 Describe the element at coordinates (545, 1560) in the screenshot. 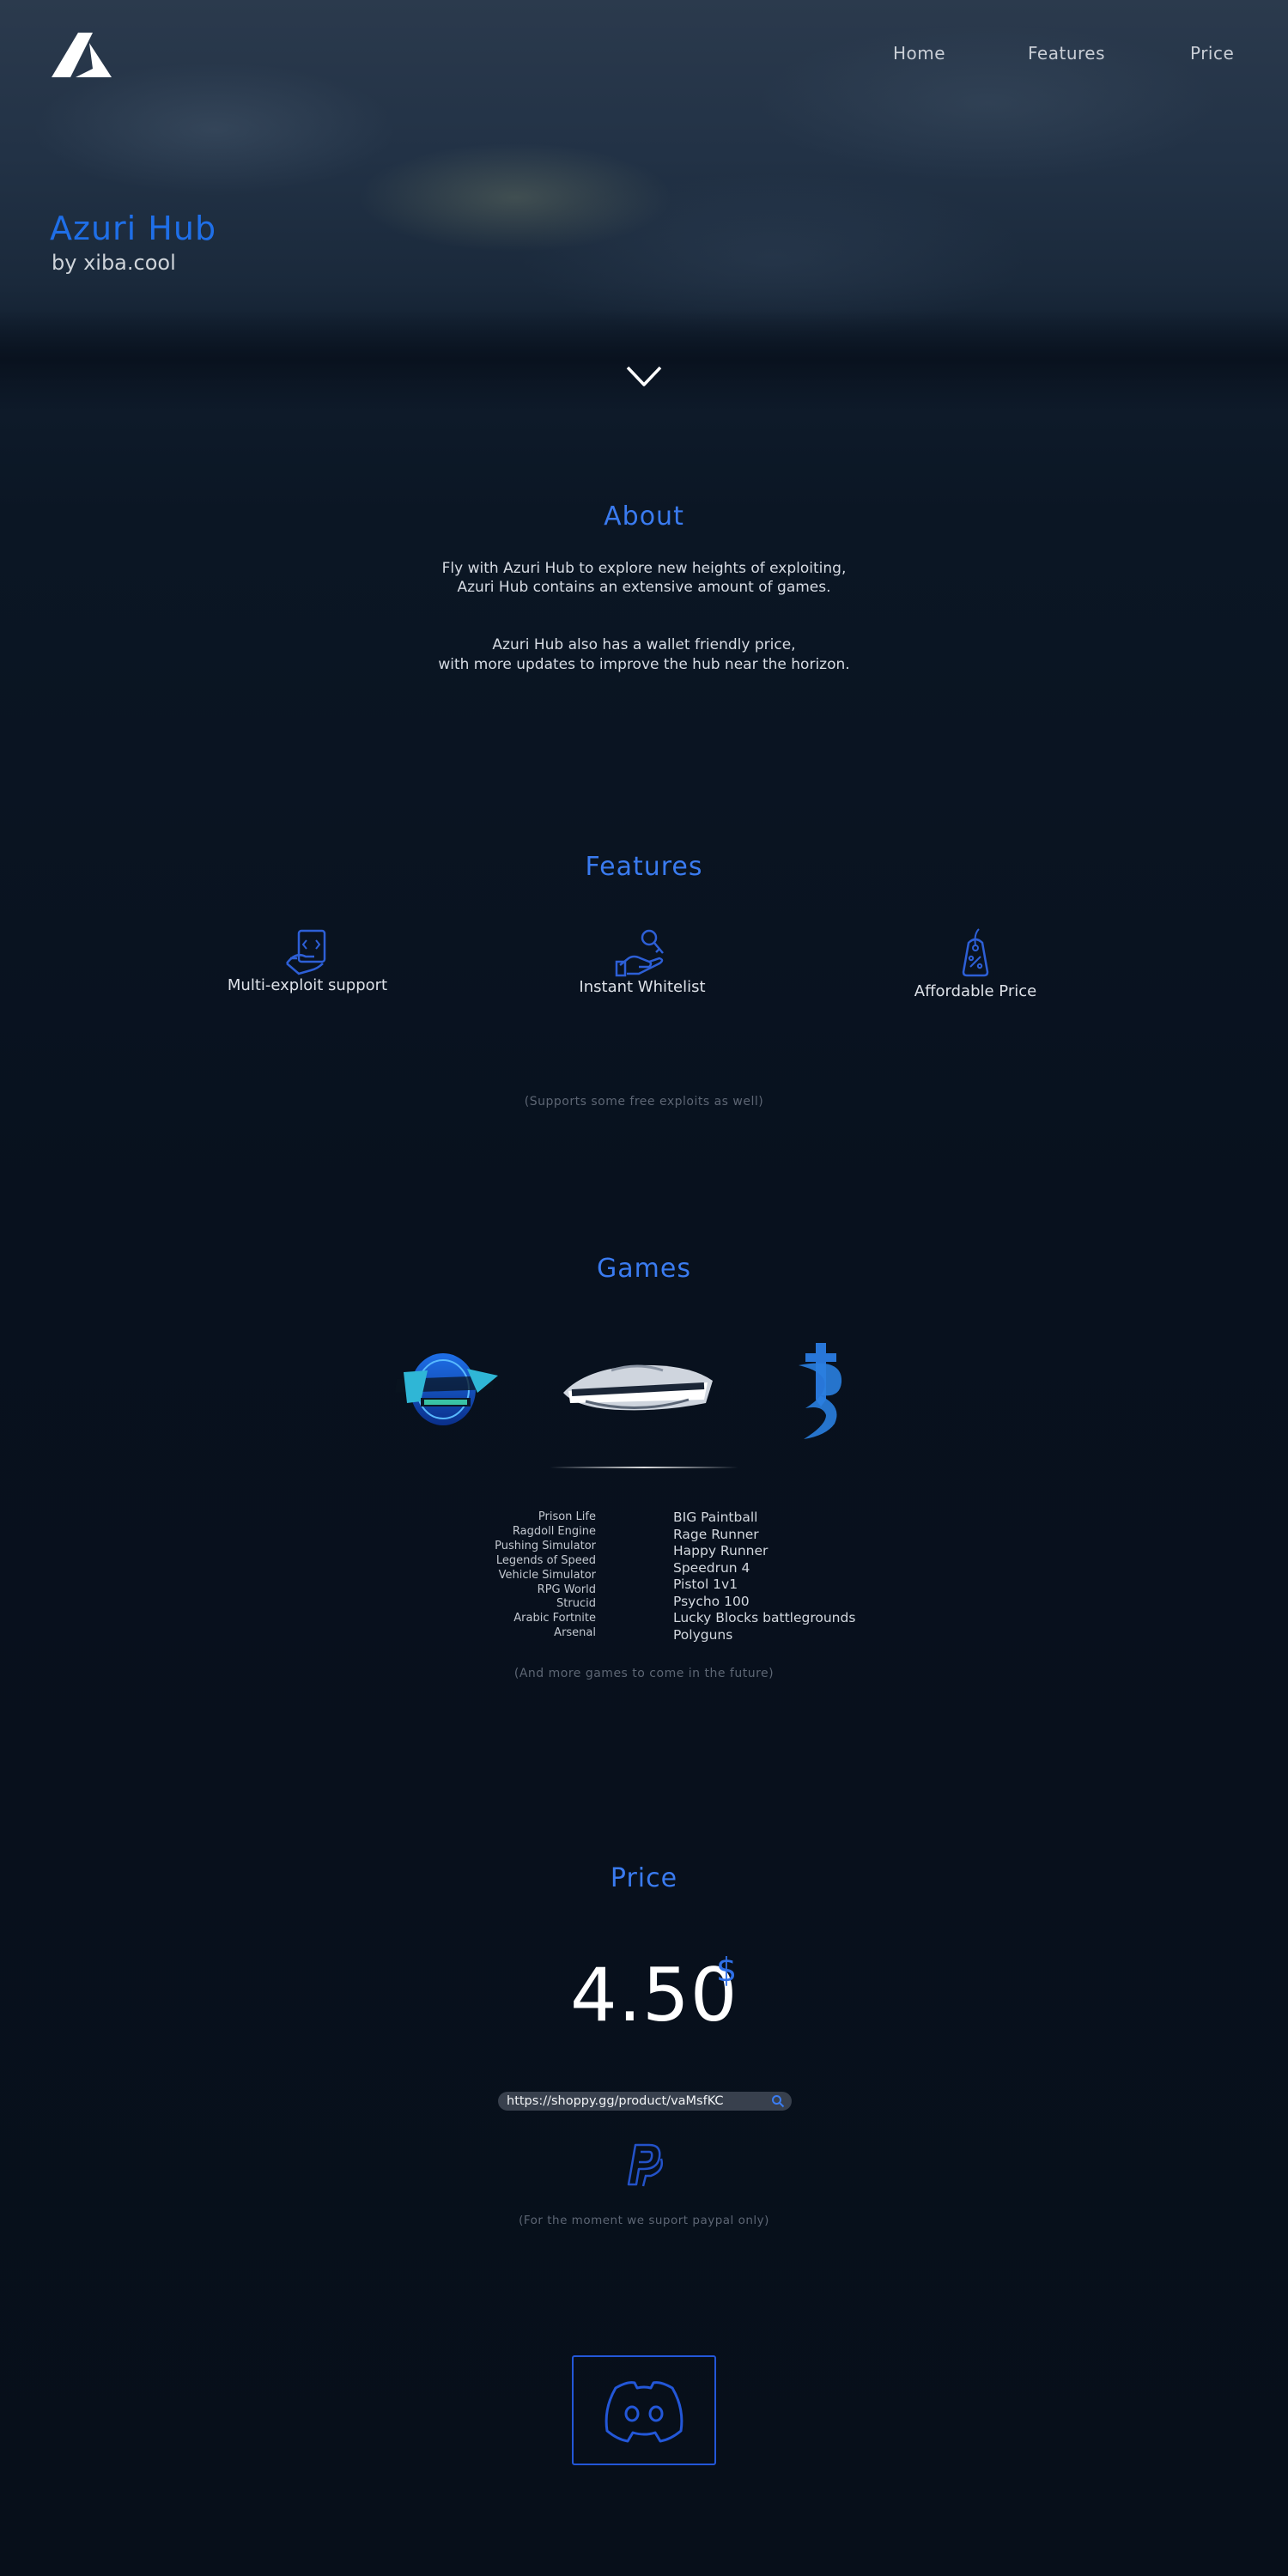

I see `list-item: Legends of Speed` at that location.